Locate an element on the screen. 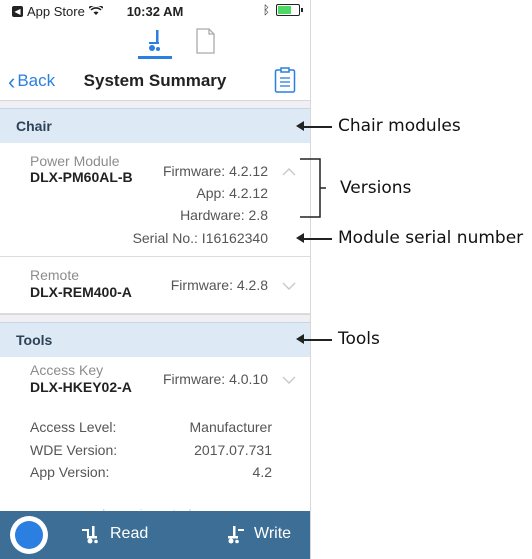 The height and width of the screenshot is (559, 532). detail-value: 2017.07.731 is located at coordinates (233, 450).